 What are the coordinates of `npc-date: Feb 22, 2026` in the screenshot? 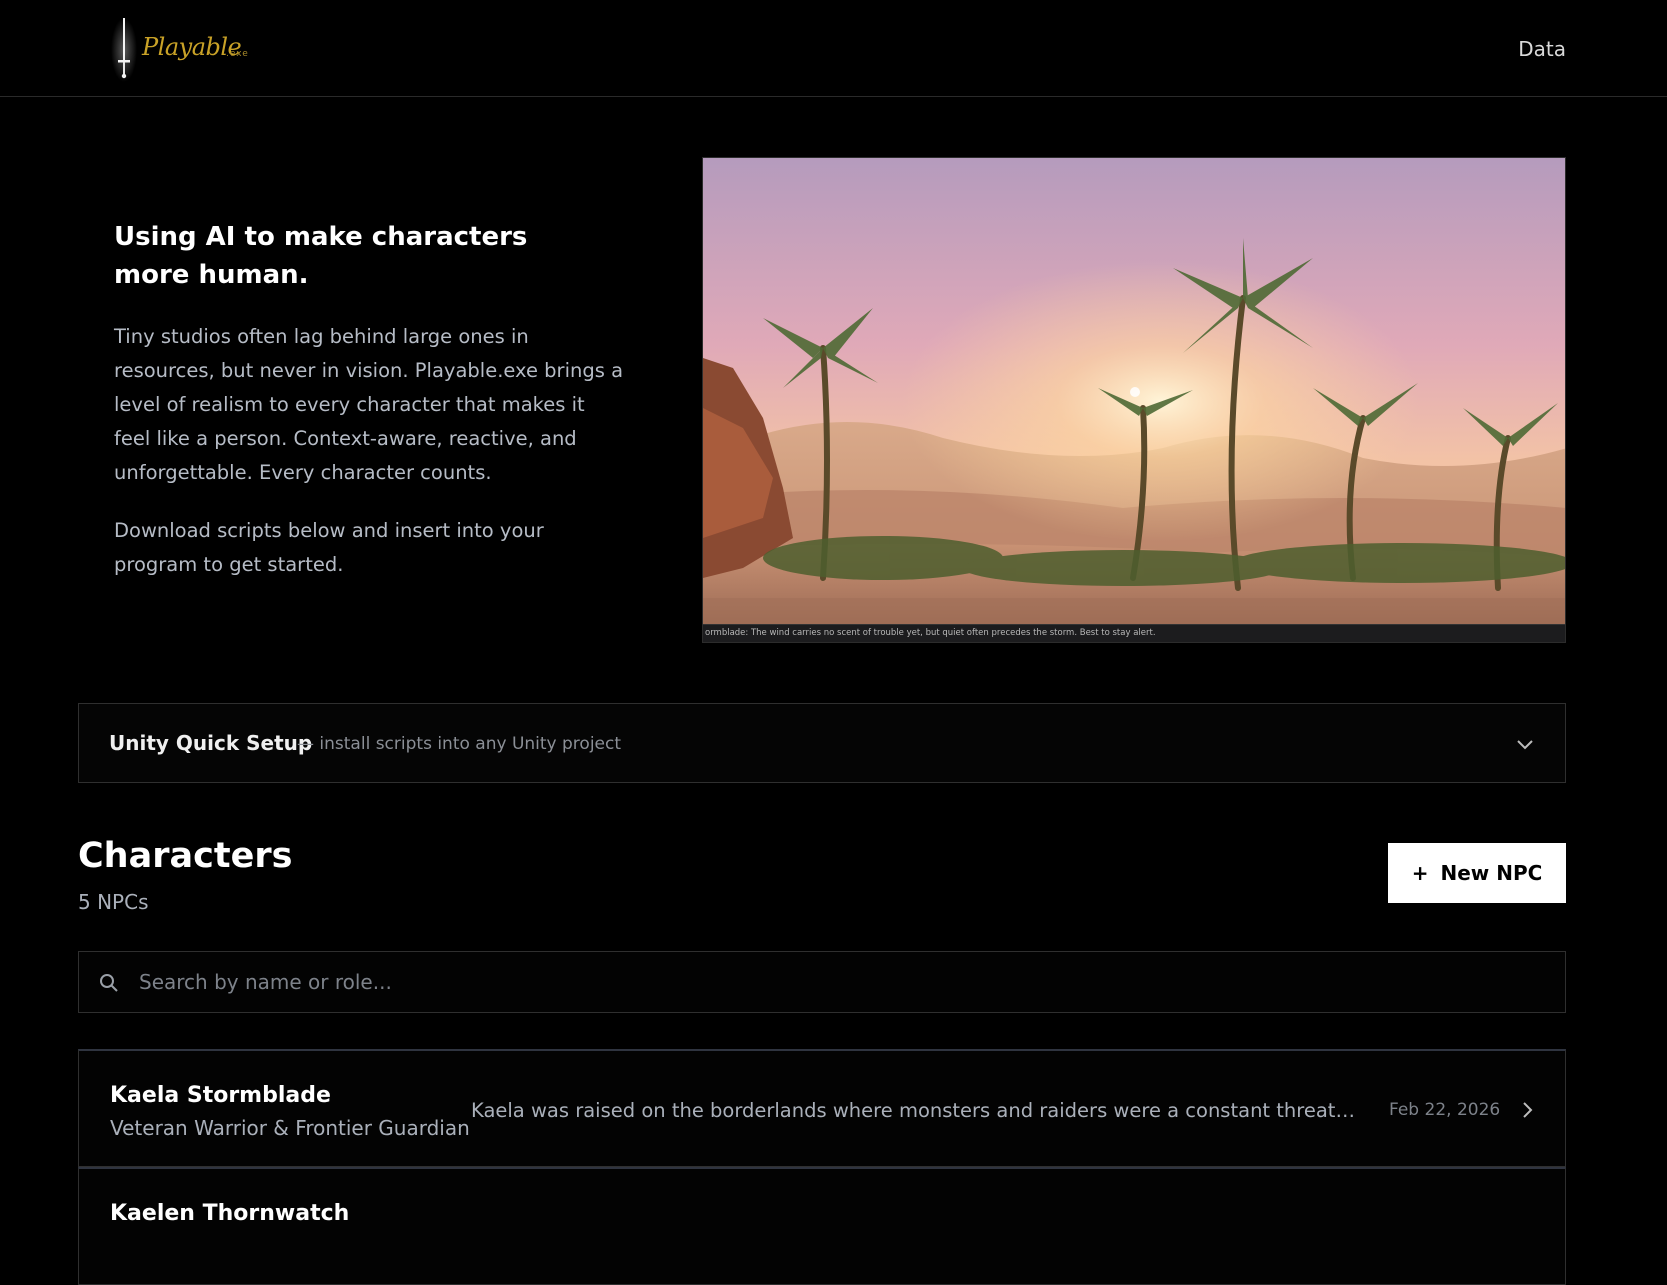 It's located at (1445, 1110).